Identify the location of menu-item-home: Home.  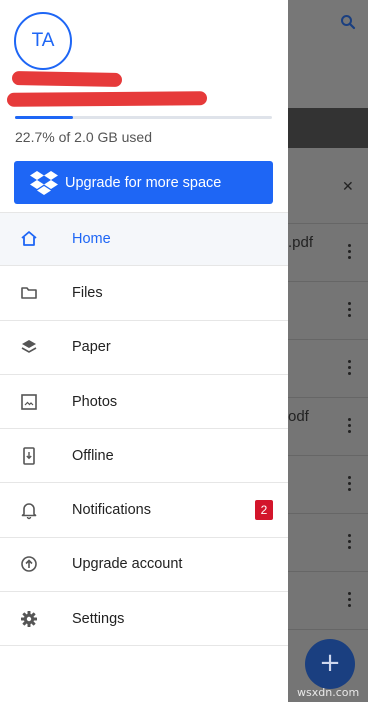
(144, 239).